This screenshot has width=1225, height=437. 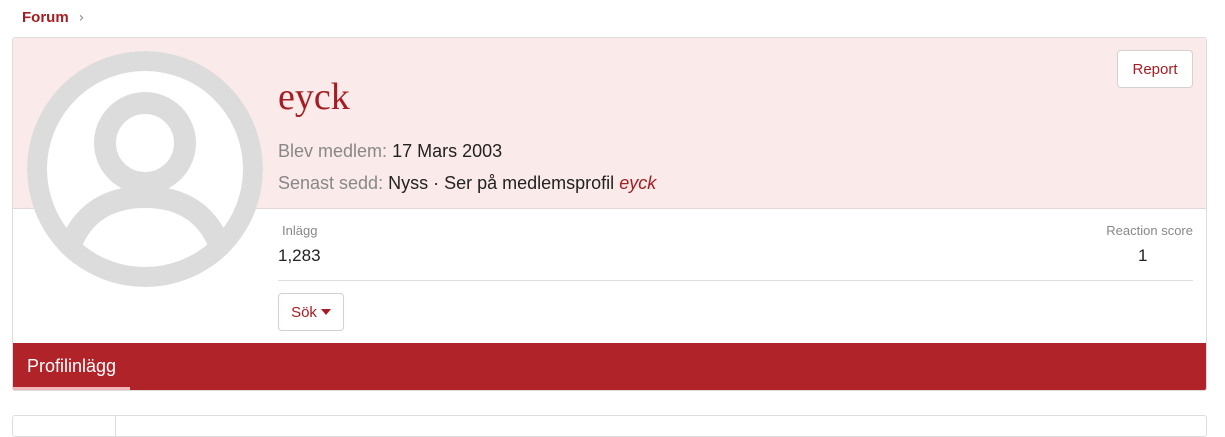 I want to click on posts-label: Inlägg, so click(x=300, y=230).